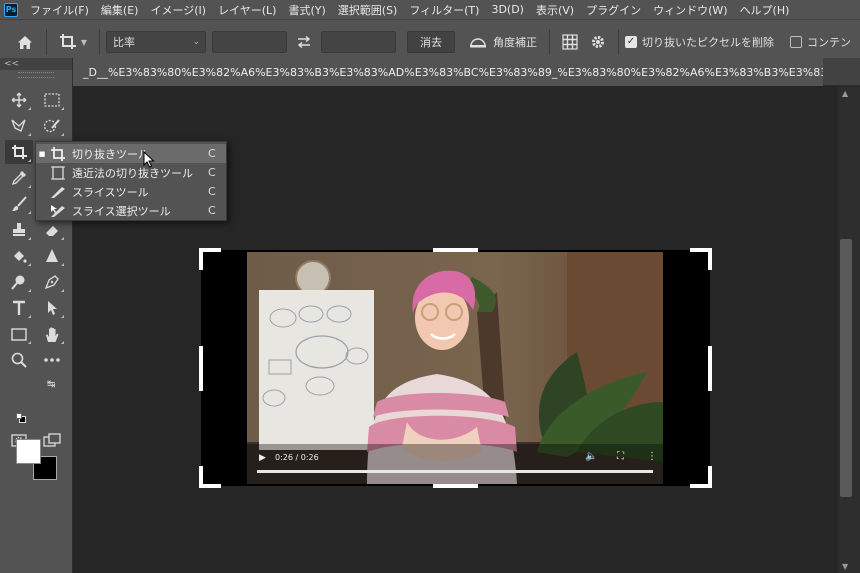  Describe the element at coordinates (765, 10) in the screenshot. I see `menu-help: ヘルプ(H)` at that location.